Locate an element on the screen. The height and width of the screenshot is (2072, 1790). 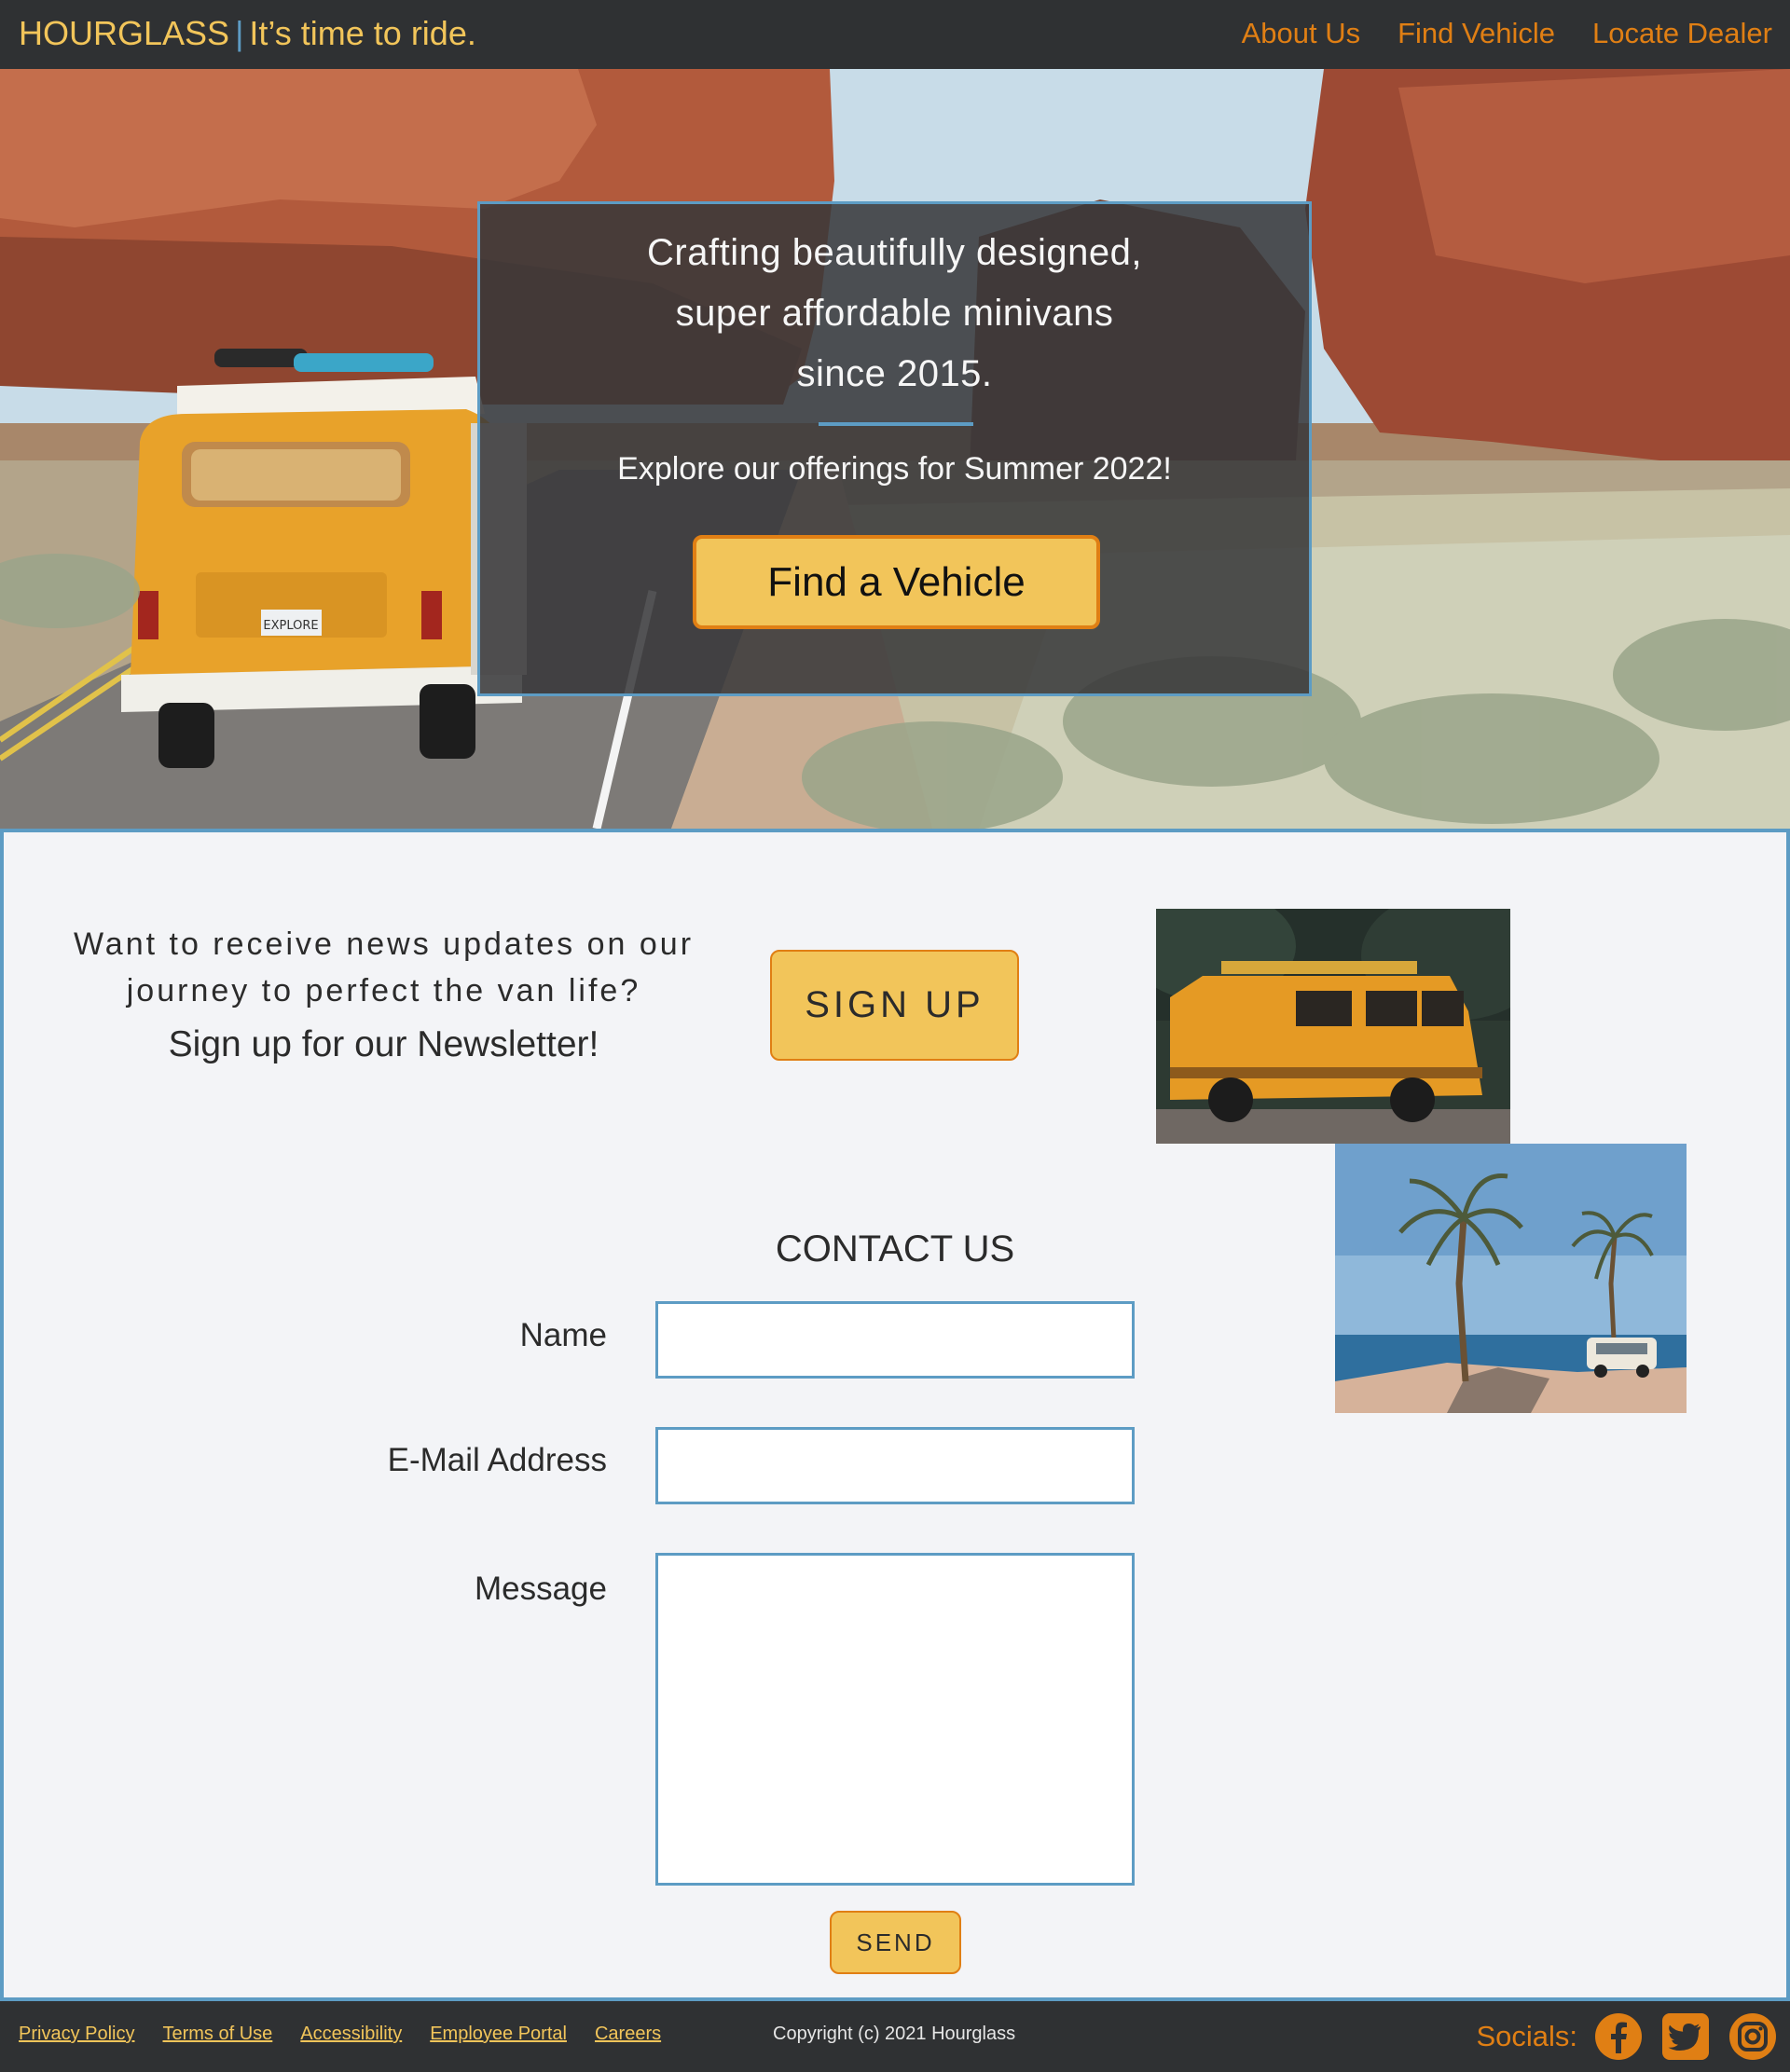
nav-find-vehicle: Find Vehicle is located at coordinates (1476, 33).